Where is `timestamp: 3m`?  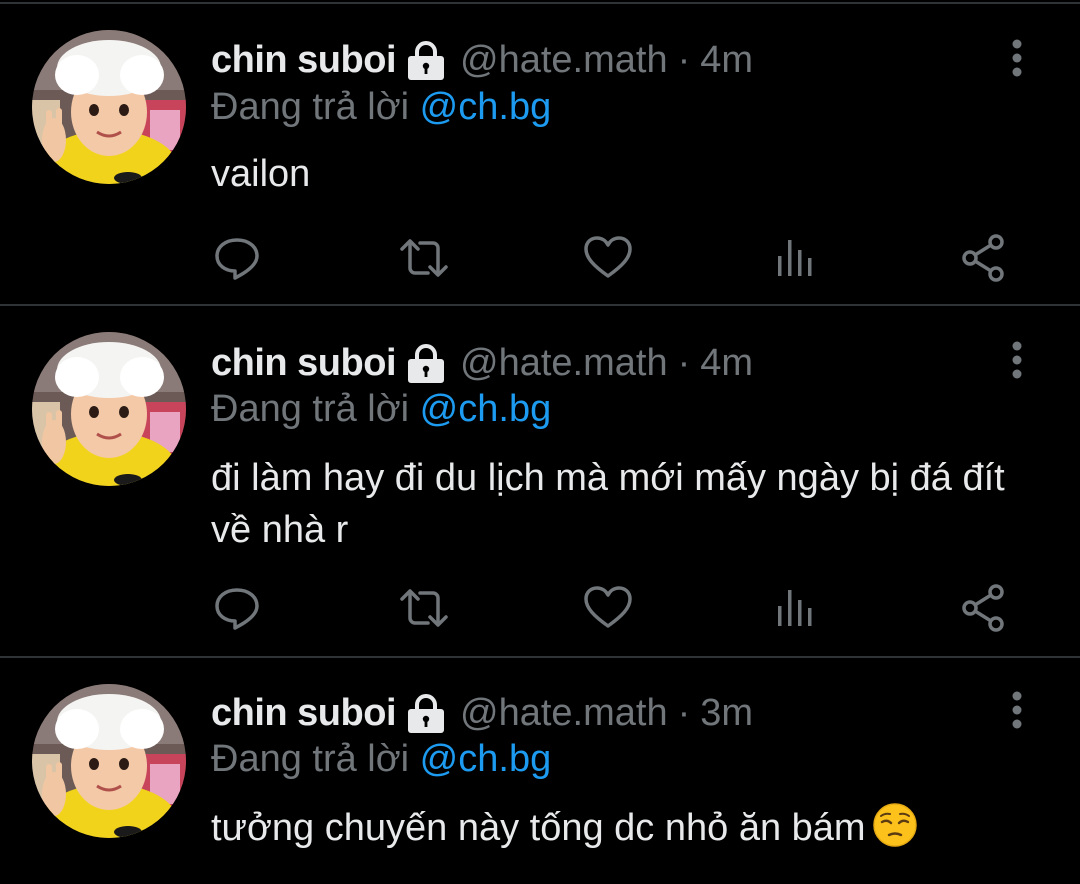 timestamp: 3m is located at coordinates (726, 713).